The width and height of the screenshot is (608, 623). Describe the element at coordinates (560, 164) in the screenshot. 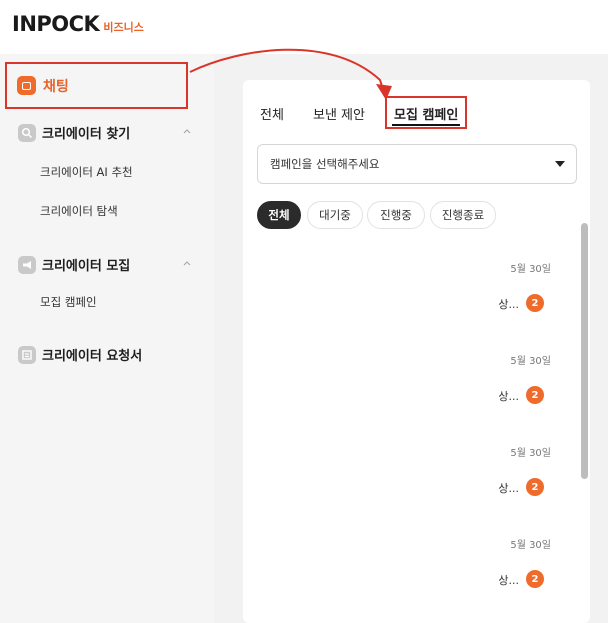

I see `caret-down-icon` at that location.